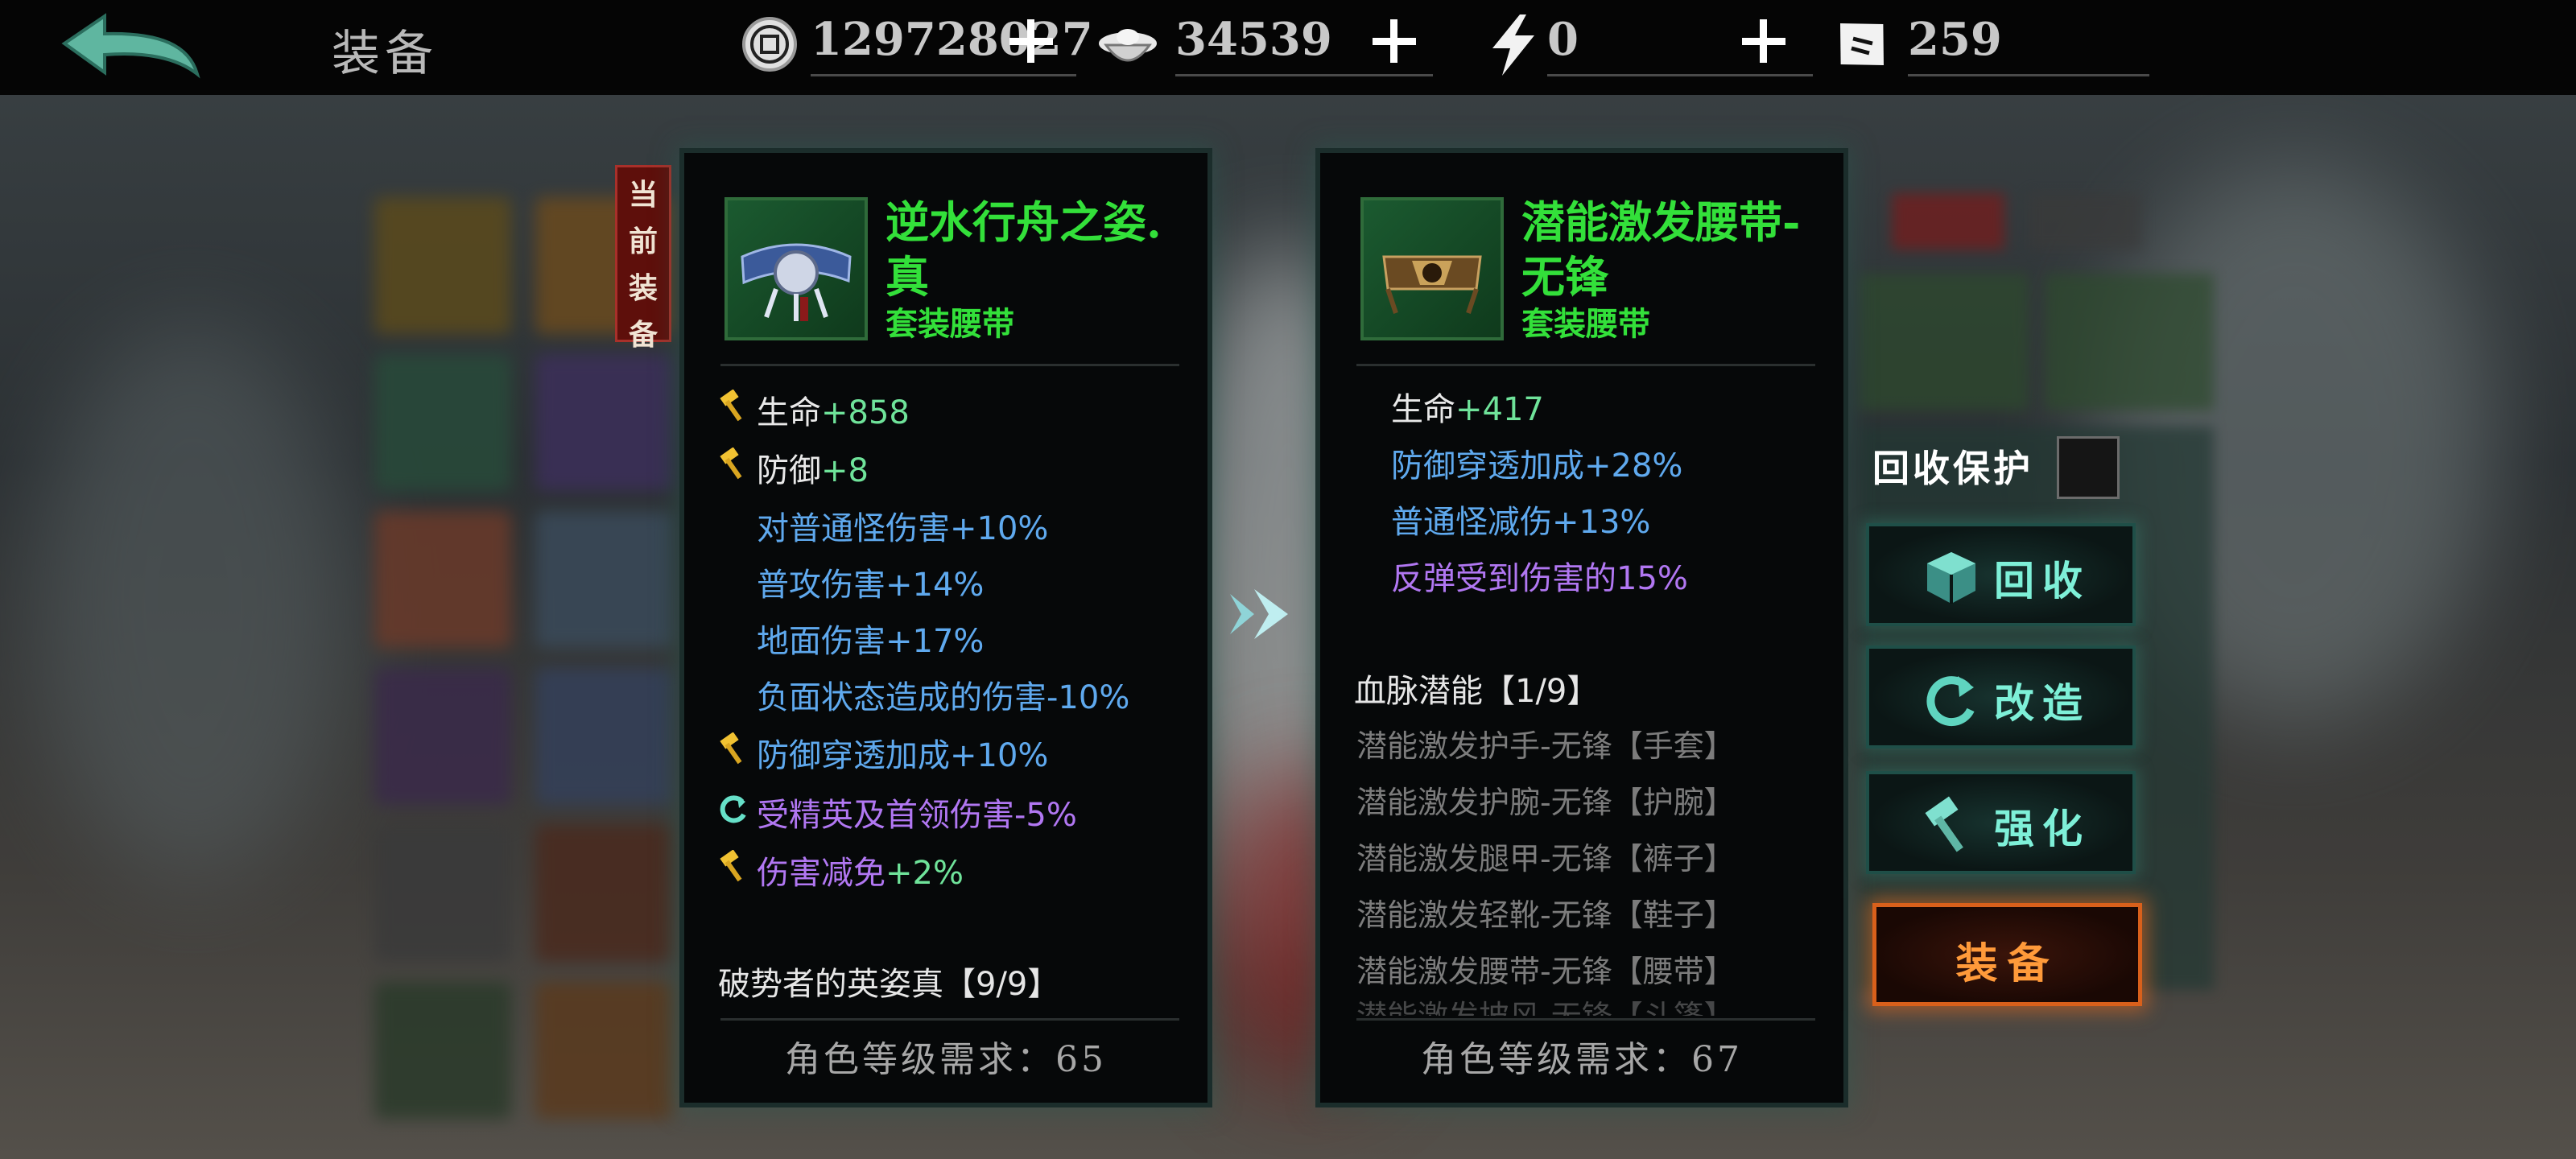  Describe the element at coordinates (898, 812) in the screenshot. I see `stat-row: 受精英及首领伤害-5%` at that location.